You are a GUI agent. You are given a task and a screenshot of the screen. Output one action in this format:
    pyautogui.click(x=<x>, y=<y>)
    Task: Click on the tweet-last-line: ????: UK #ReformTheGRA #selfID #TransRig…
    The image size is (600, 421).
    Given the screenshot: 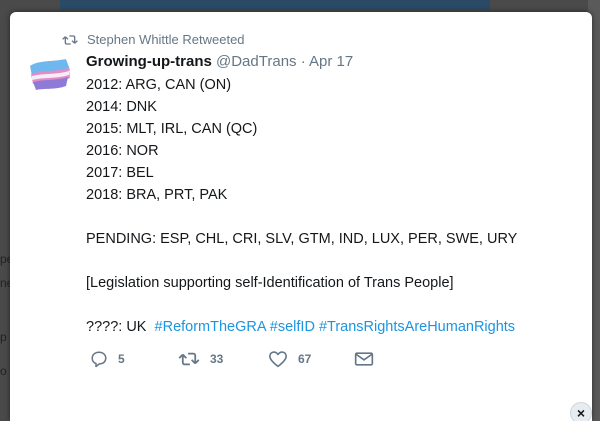 What is the action you would take?
    pyautogui.click(x=331, y=327)
    